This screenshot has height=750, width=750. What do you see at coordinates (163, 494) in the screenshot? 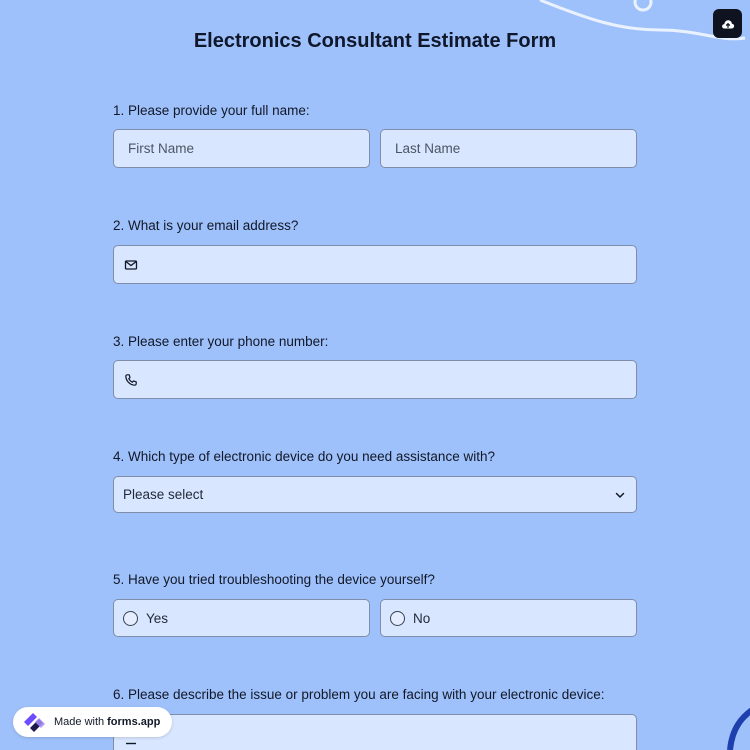
I see `device-type-selected: Please select` at bounding box center [163, 494].